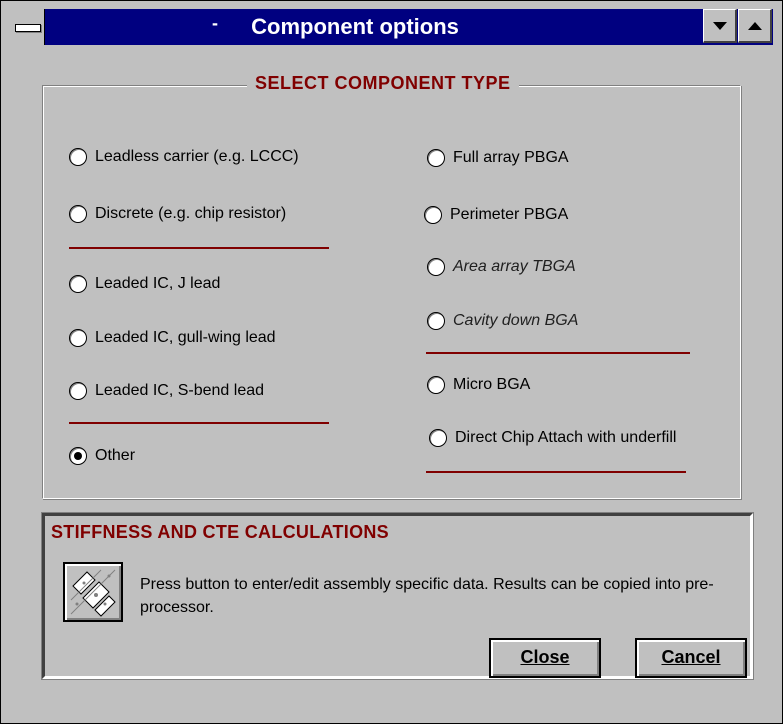 This screenshot has height=724, width=783. I want to click on close-button: Close, so click(545, 658).